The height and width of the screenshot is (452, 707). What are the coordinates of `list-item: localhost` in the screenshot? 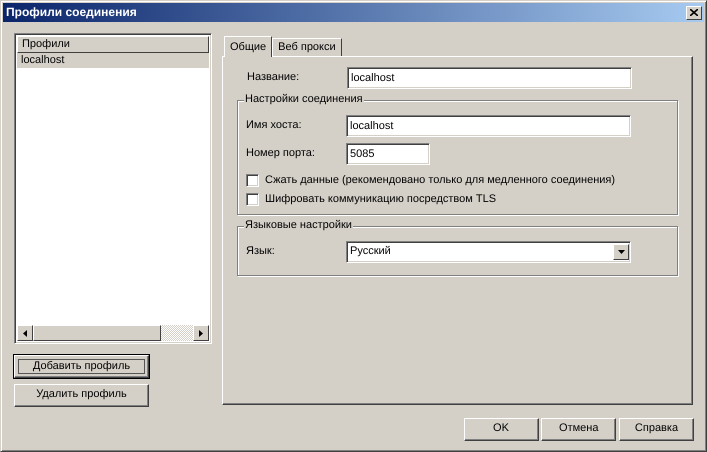 It's located at (113, 60).